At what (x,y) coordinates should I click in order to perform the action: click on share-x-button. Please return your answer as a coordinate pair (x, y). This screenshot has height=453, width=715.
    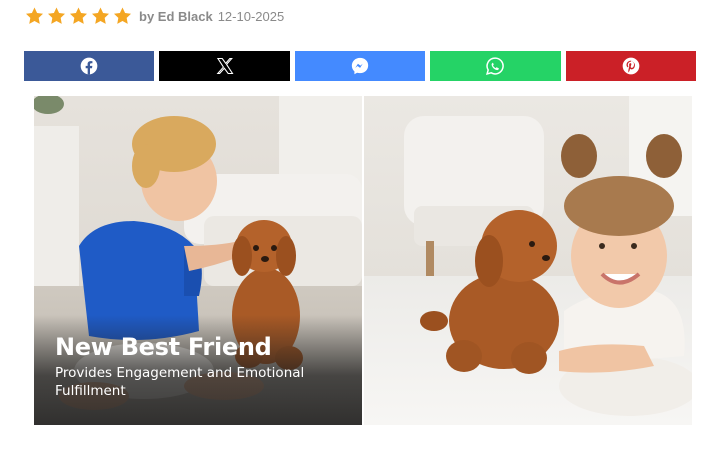
    Looking at the image, I should click on (224, 66).